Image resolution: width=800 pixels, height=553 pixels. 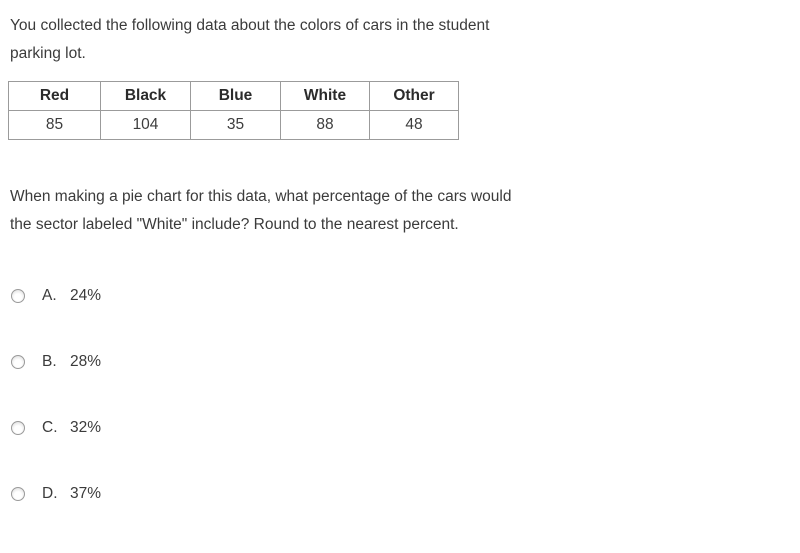 What do you see at coordinates (145, 125) in the screenshot?
I see `table-data-cell: 104` at bounding box center [145, 125].